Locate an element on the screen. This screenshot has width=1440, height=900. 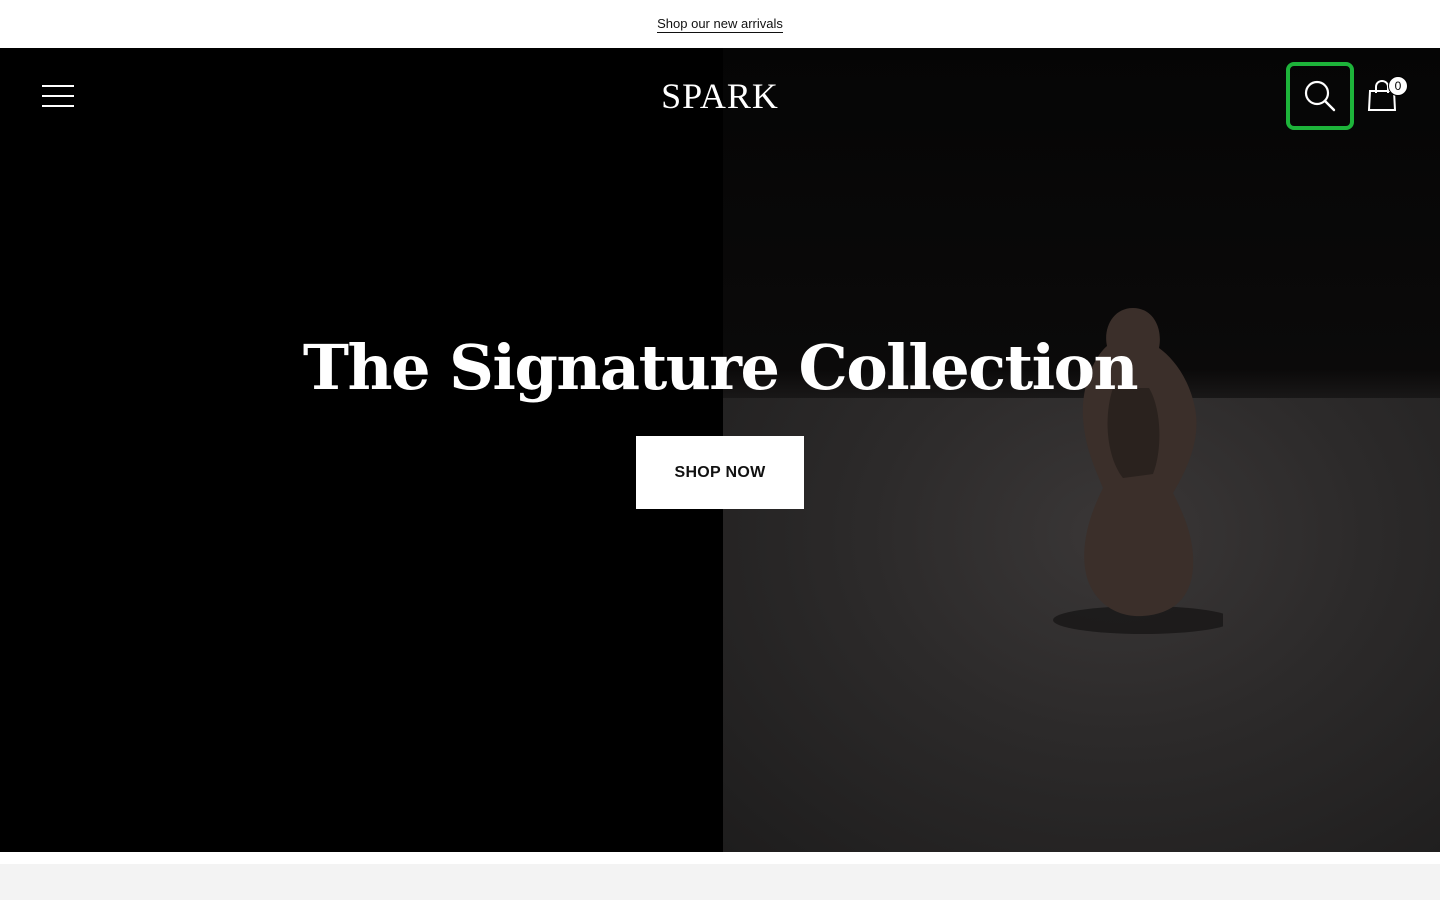
menu-button is located at coordinates (58, 96).